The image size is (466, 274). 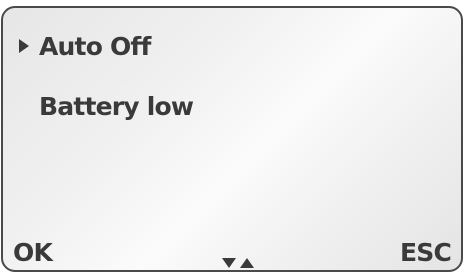 I want to click on menu-item-battery-low: Battery low, so click(x=116, y=107).